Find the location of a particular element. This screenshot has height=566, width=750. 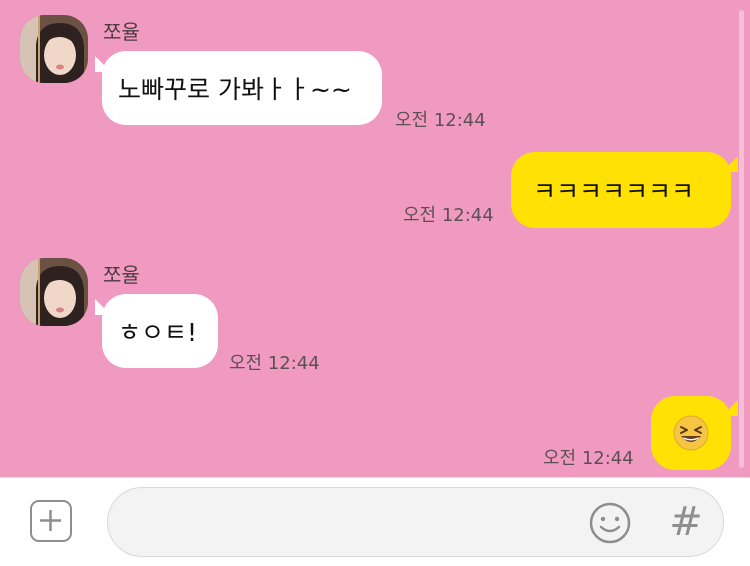

message-text: ㅋㅋㅋㅋㅋㅋㅋ is located at coordinates (614, 191).